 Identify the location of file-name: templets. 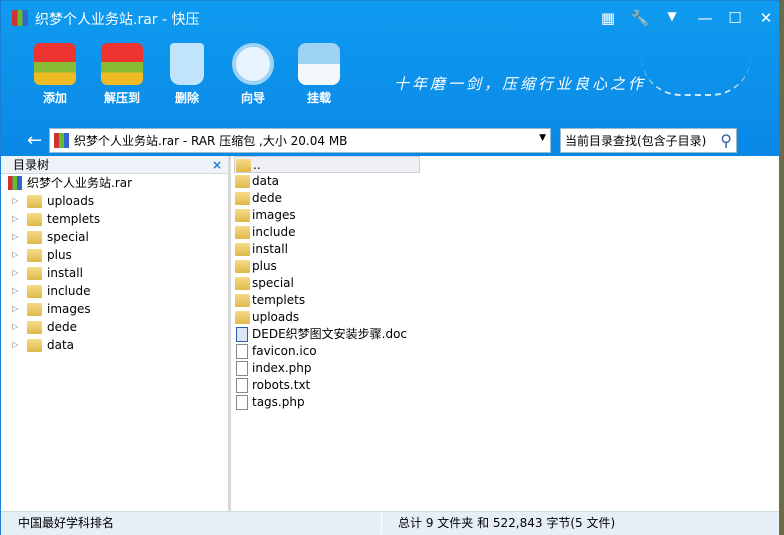
(279, 300).